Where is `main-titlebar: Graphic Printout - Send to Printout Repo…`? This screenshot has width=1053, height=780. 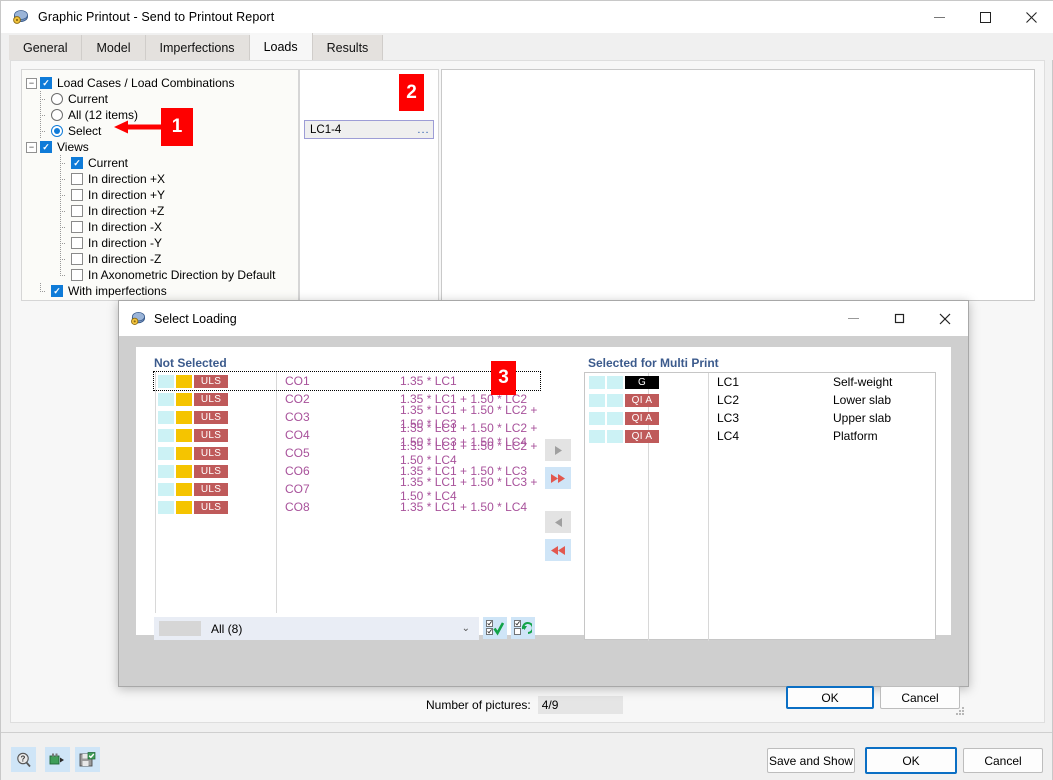
main-titlebar: Graphic Printout - Send to Printout Repo… is located at coordinates (527, 17).